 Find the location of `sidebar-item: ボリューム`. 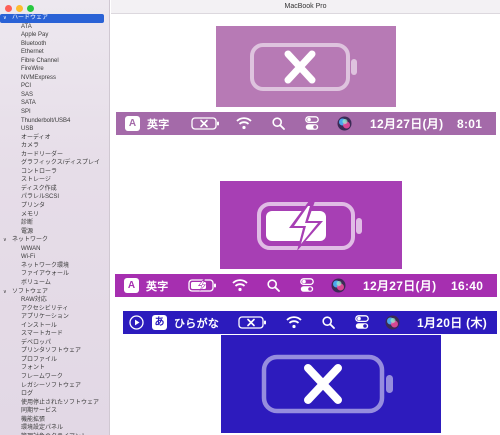

sidebar-item: ボリューム is located at coordinates (54, 283).